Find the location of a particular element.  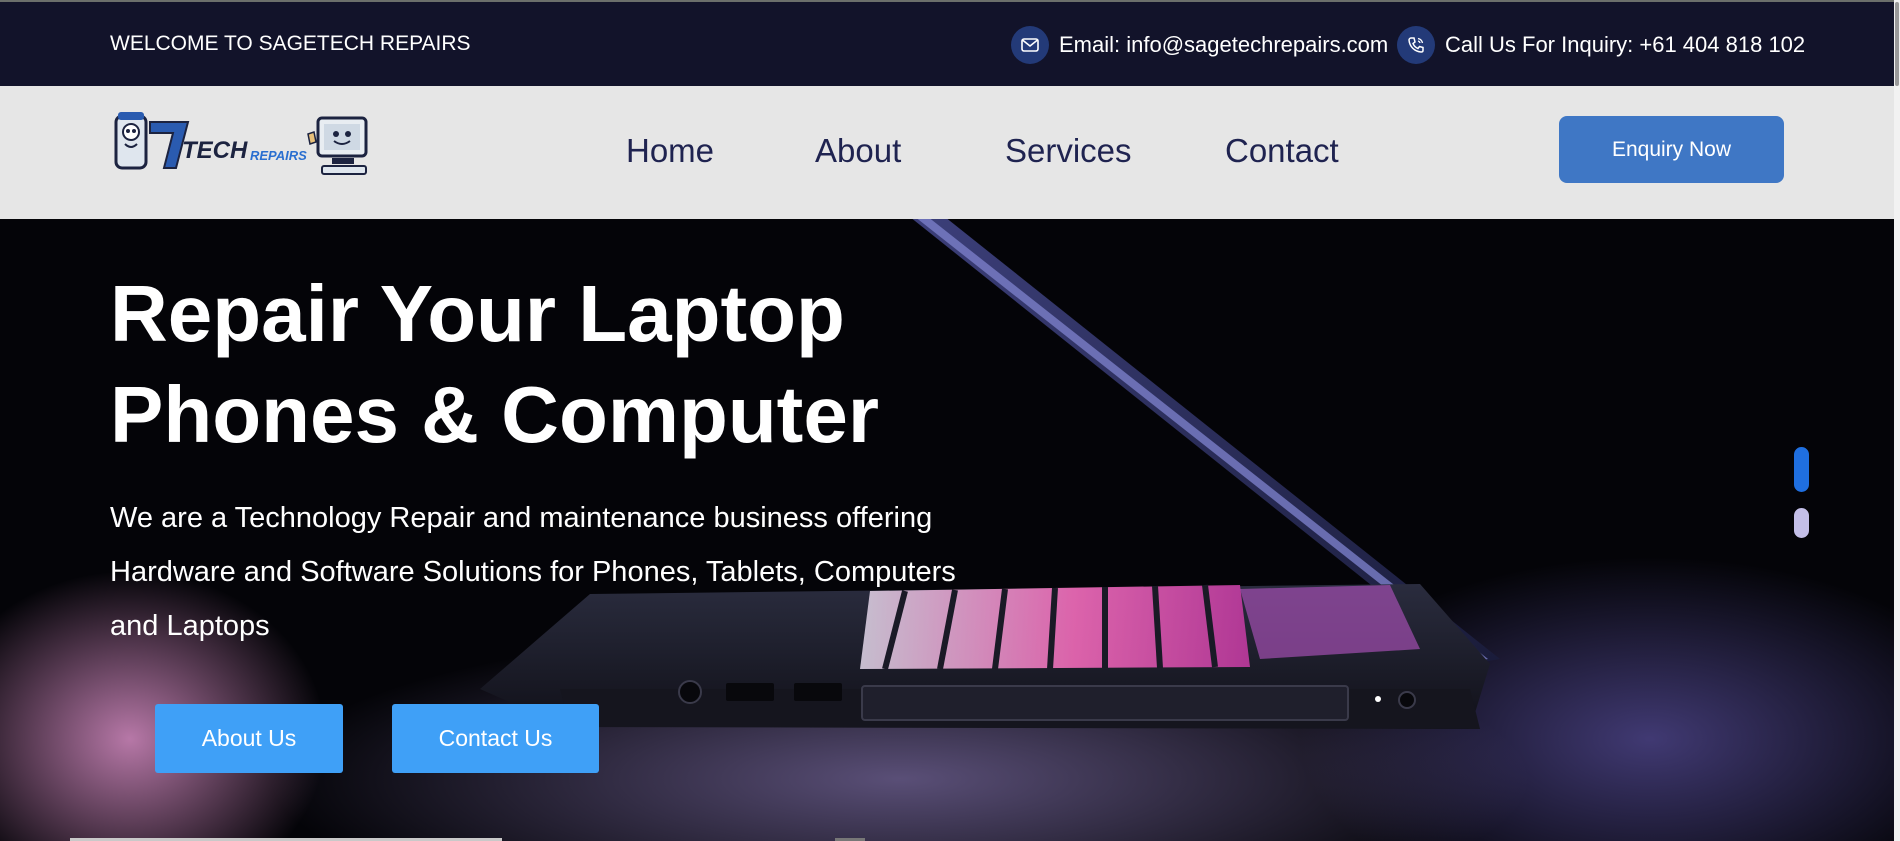

site-logo: TECH REPAIRS is located at coordinates (243, 144).